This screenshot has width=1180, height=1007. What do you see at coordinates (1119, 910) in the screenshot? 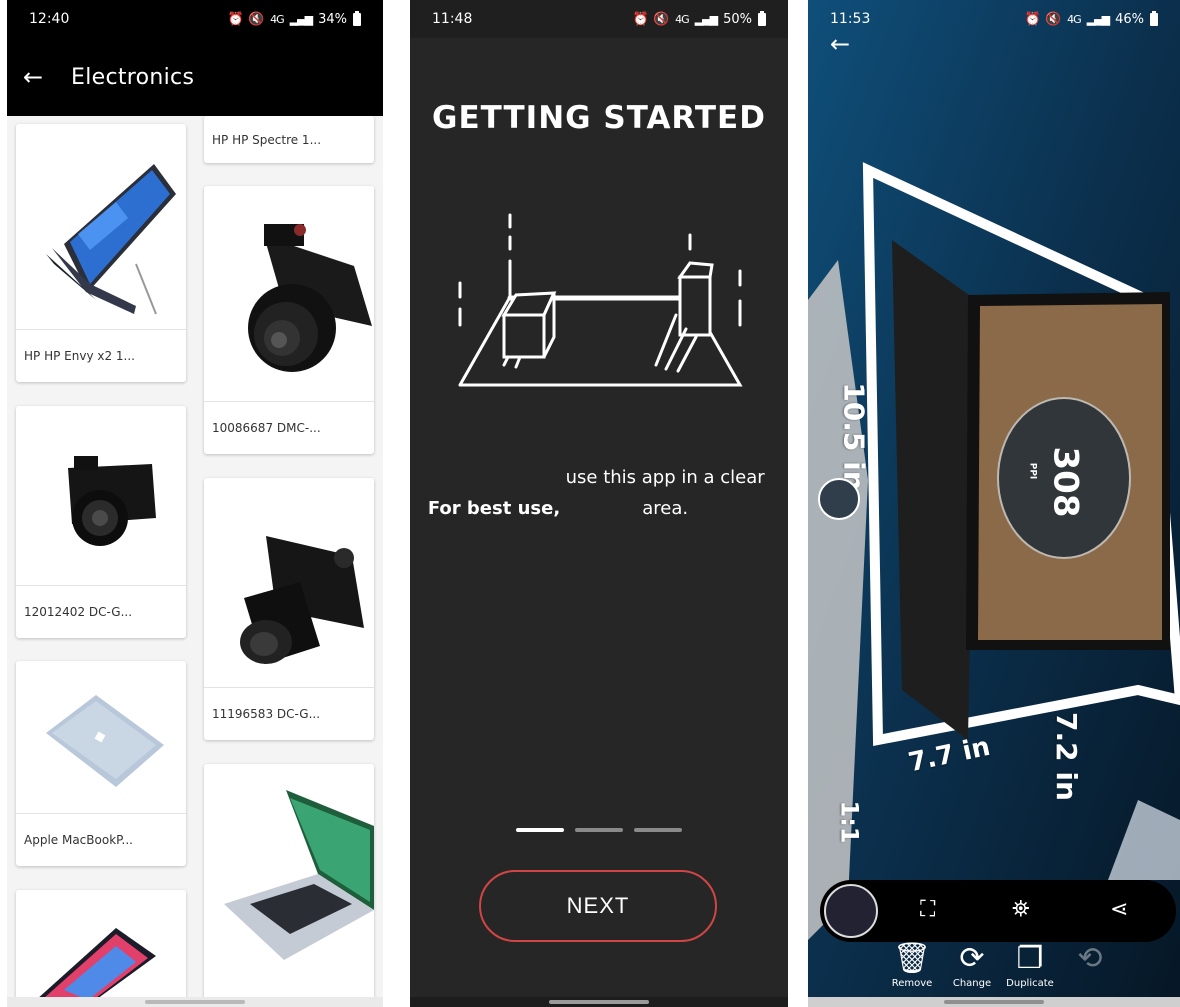
I see `share-icon: ⋖` at bounding box center [1119, 910].